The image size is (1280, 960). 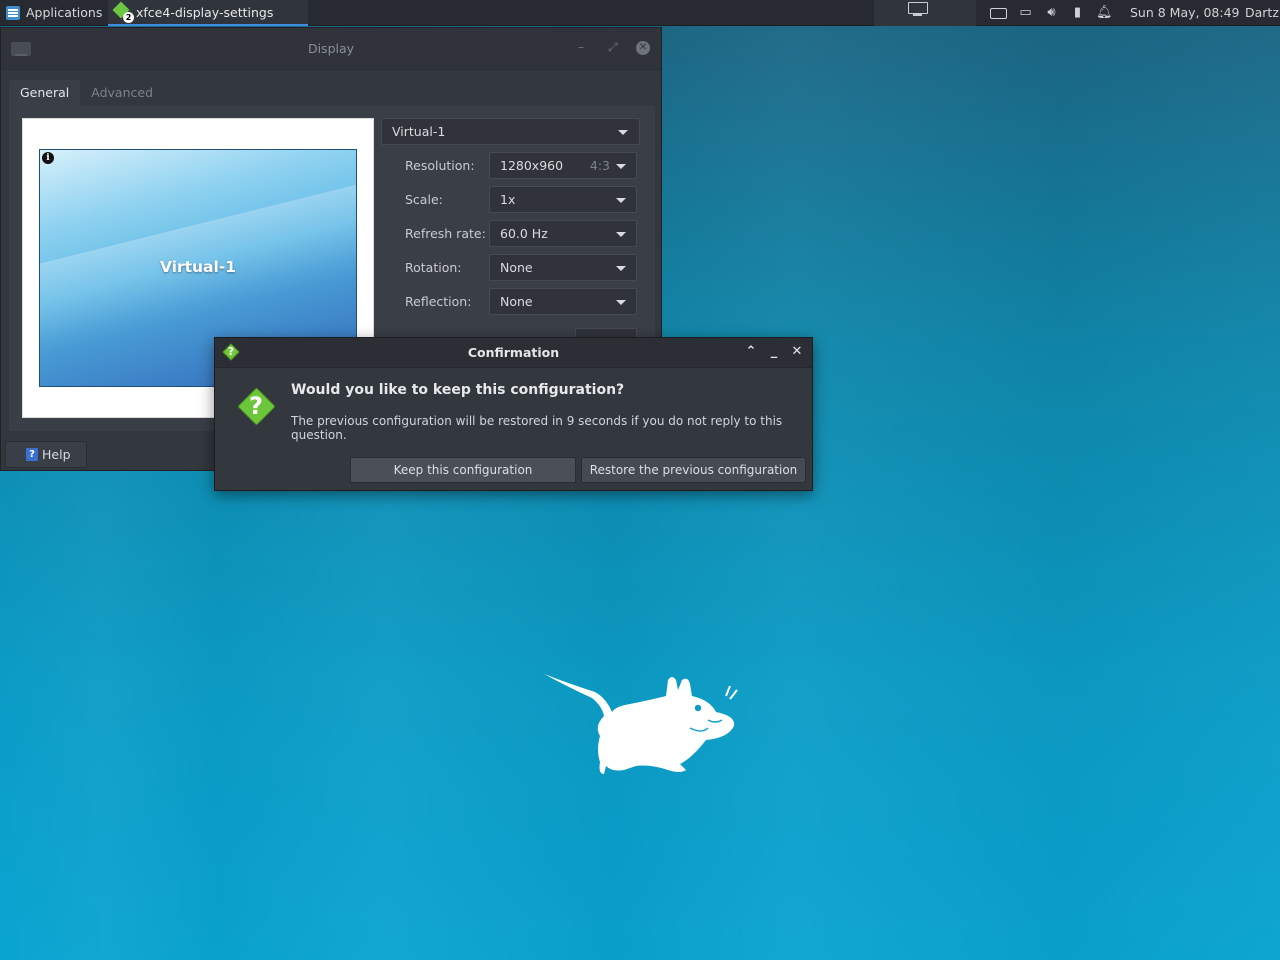 What do you see at coordinates (1104, 13) in the screenshot?
I see `notification-bell-icon: 🔔︎` at bounding box center [1104, 13].